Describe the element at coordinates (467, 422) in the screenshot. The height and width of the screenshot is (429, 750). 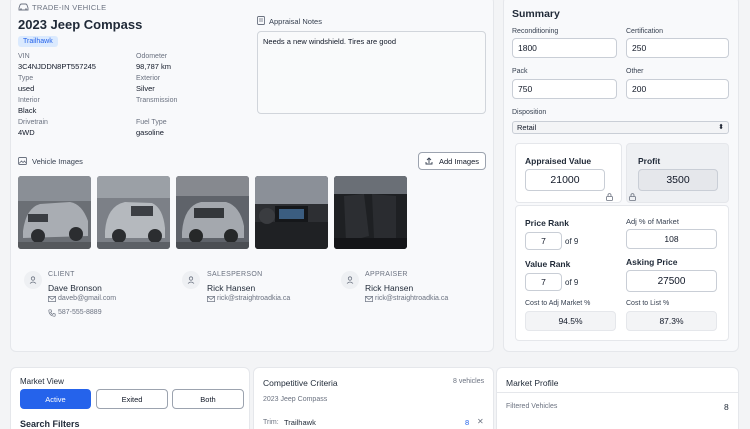
I see `trim-filter-count: 8` at that location.